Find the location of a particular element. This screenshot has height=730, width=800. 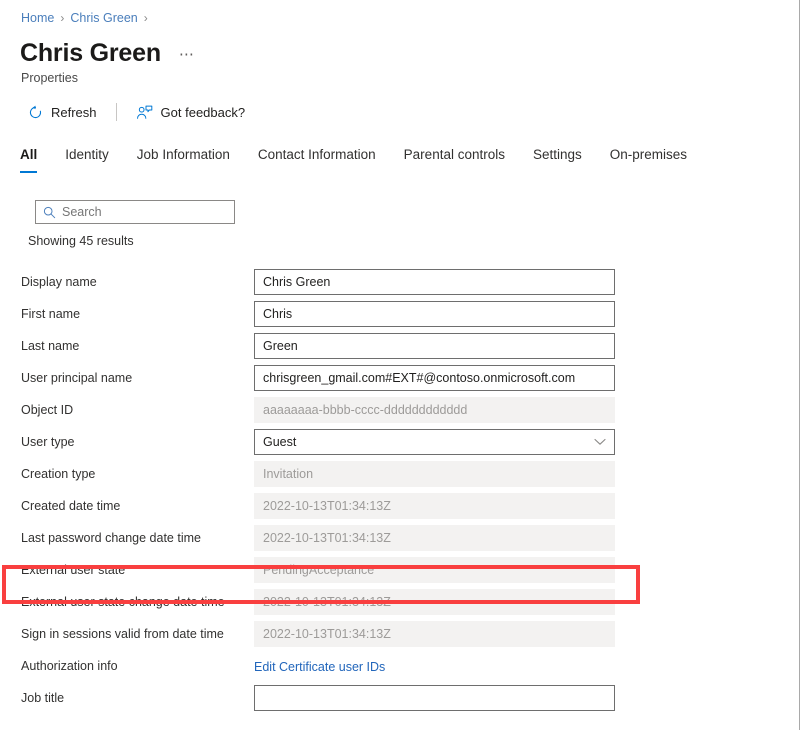

field-row-display-name: Display name Chris Green is located at coordinates (399, 282).